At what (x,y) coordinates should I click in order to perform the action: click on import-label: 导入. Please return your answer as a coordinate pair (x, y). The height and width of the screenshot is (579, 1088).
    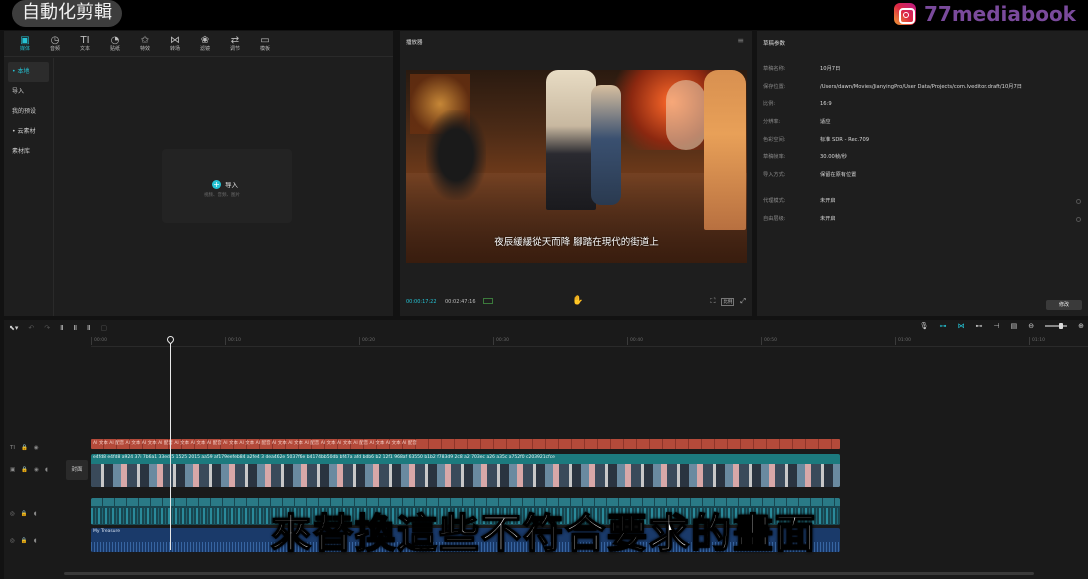
    Looking at the image, I should click on (231, 185).